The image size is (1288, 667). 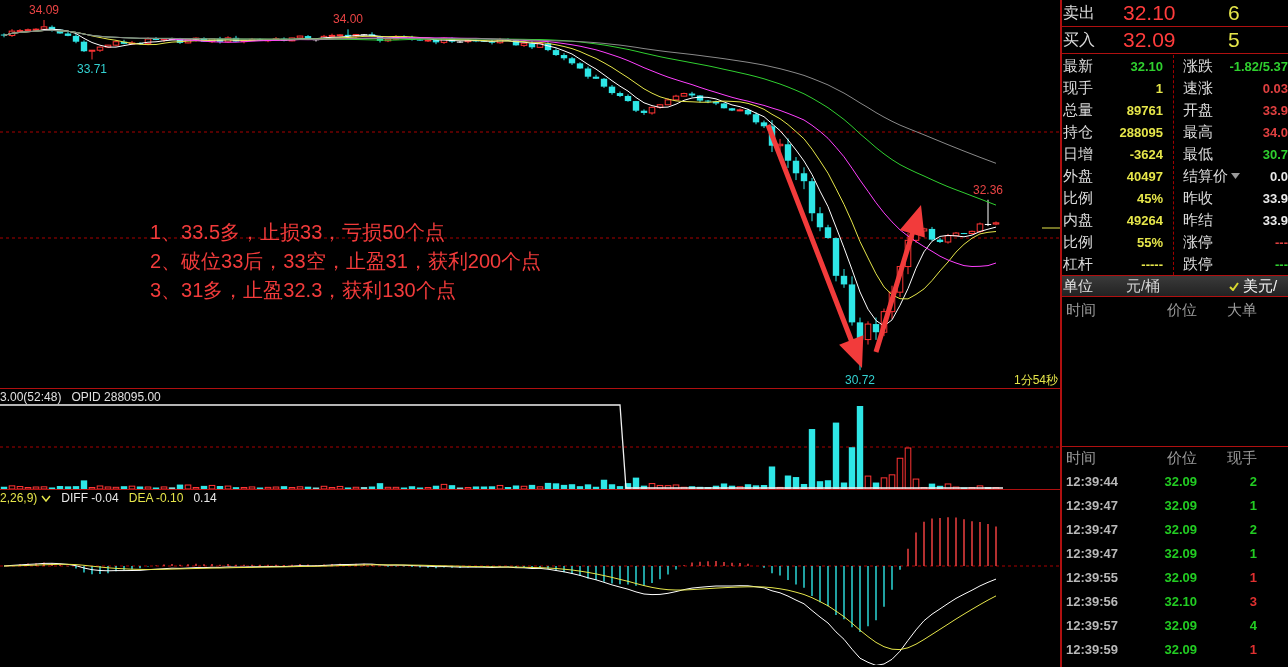 I want to click on quote-value: -1.82/5.37, so click(x=1258, y=66).